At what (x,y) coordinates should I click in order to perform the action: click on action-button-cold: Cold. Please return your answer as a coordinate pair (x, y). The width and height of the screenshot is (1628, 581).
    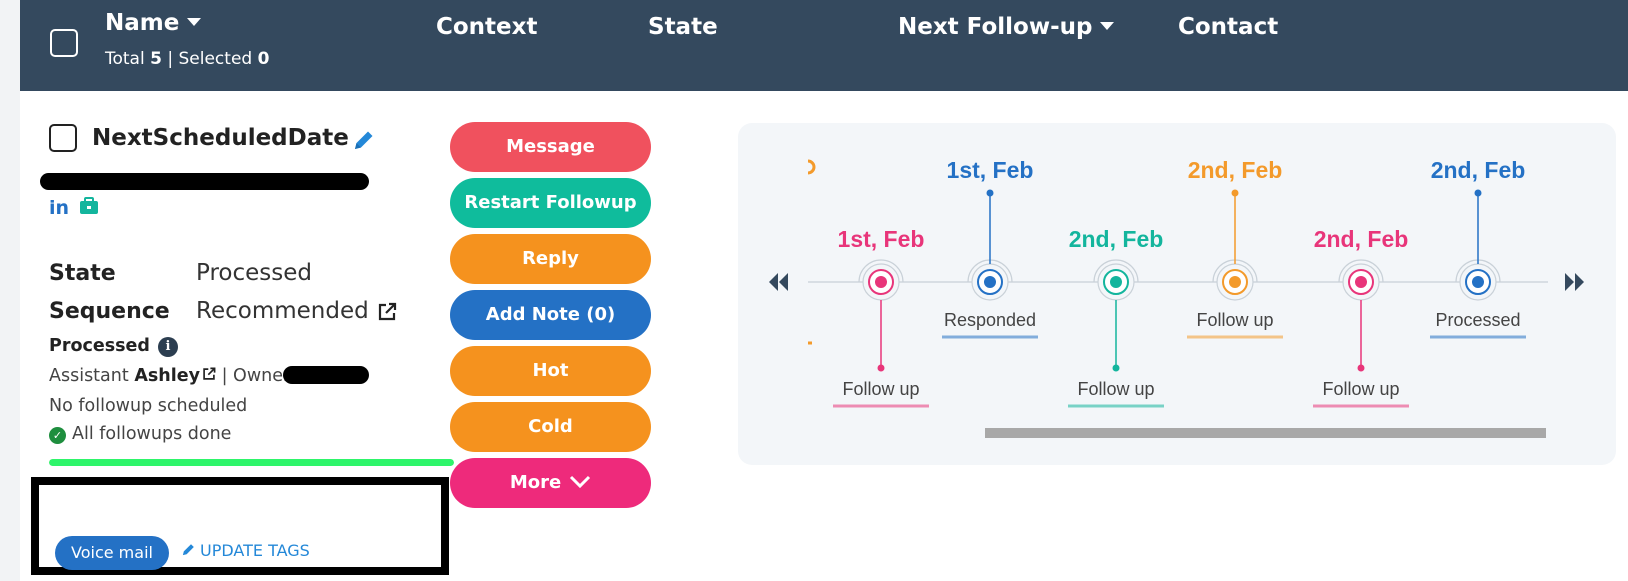
    Looking at the image, I should click on (550, 427).